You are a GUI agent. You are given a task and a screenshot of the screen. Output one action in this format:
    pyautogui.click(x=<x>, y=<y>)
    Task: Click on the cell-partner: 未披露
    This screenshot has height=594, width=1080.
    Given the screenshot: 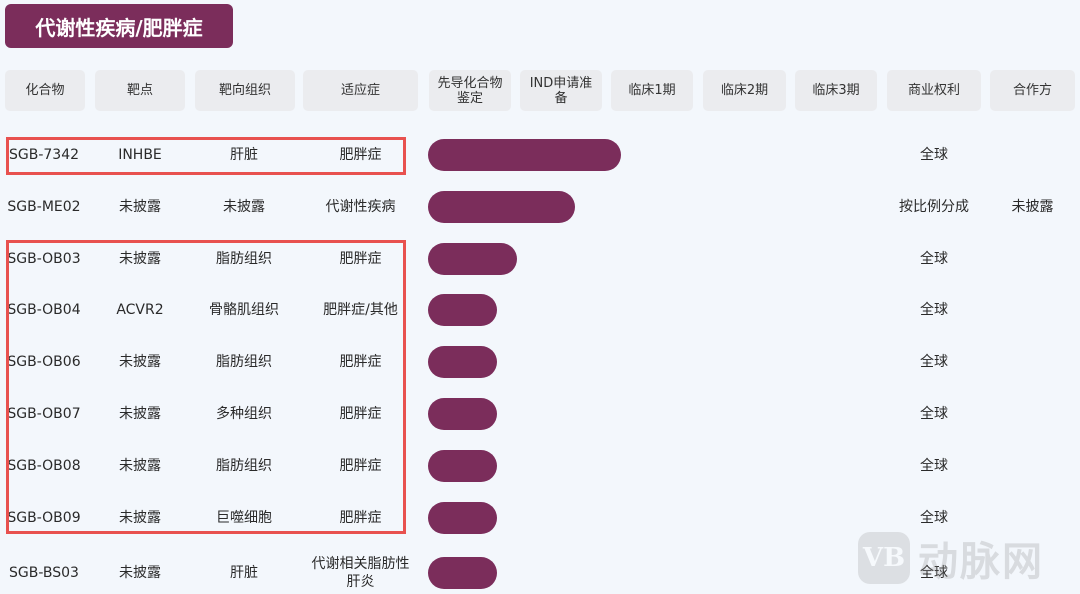 What is the action you would take?
    pyautogui.click(x=1032, y=207)
    